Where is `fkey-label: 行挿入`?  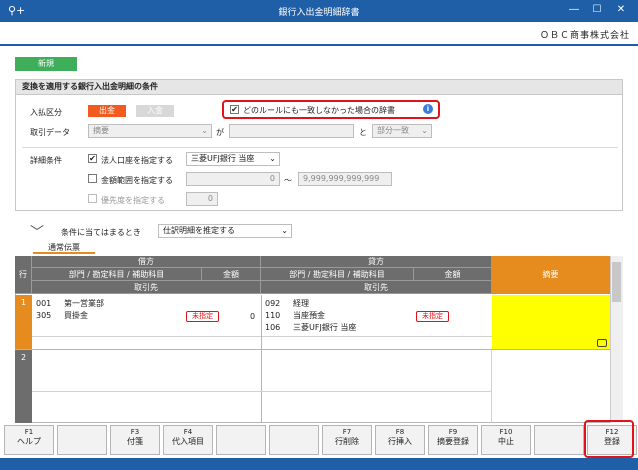 fkey-label: 行挿入 is located at coordinates (400, 441).